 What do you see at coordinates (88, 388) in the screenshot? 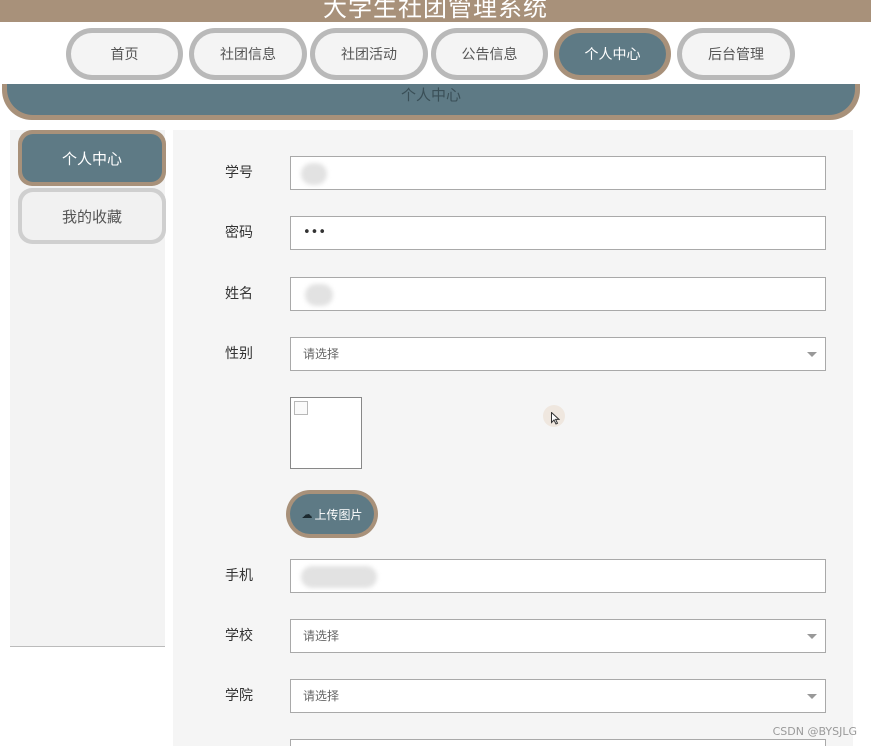
I see `sidebar: 个人中心 我的收藏` at bounding box center [88, 388].